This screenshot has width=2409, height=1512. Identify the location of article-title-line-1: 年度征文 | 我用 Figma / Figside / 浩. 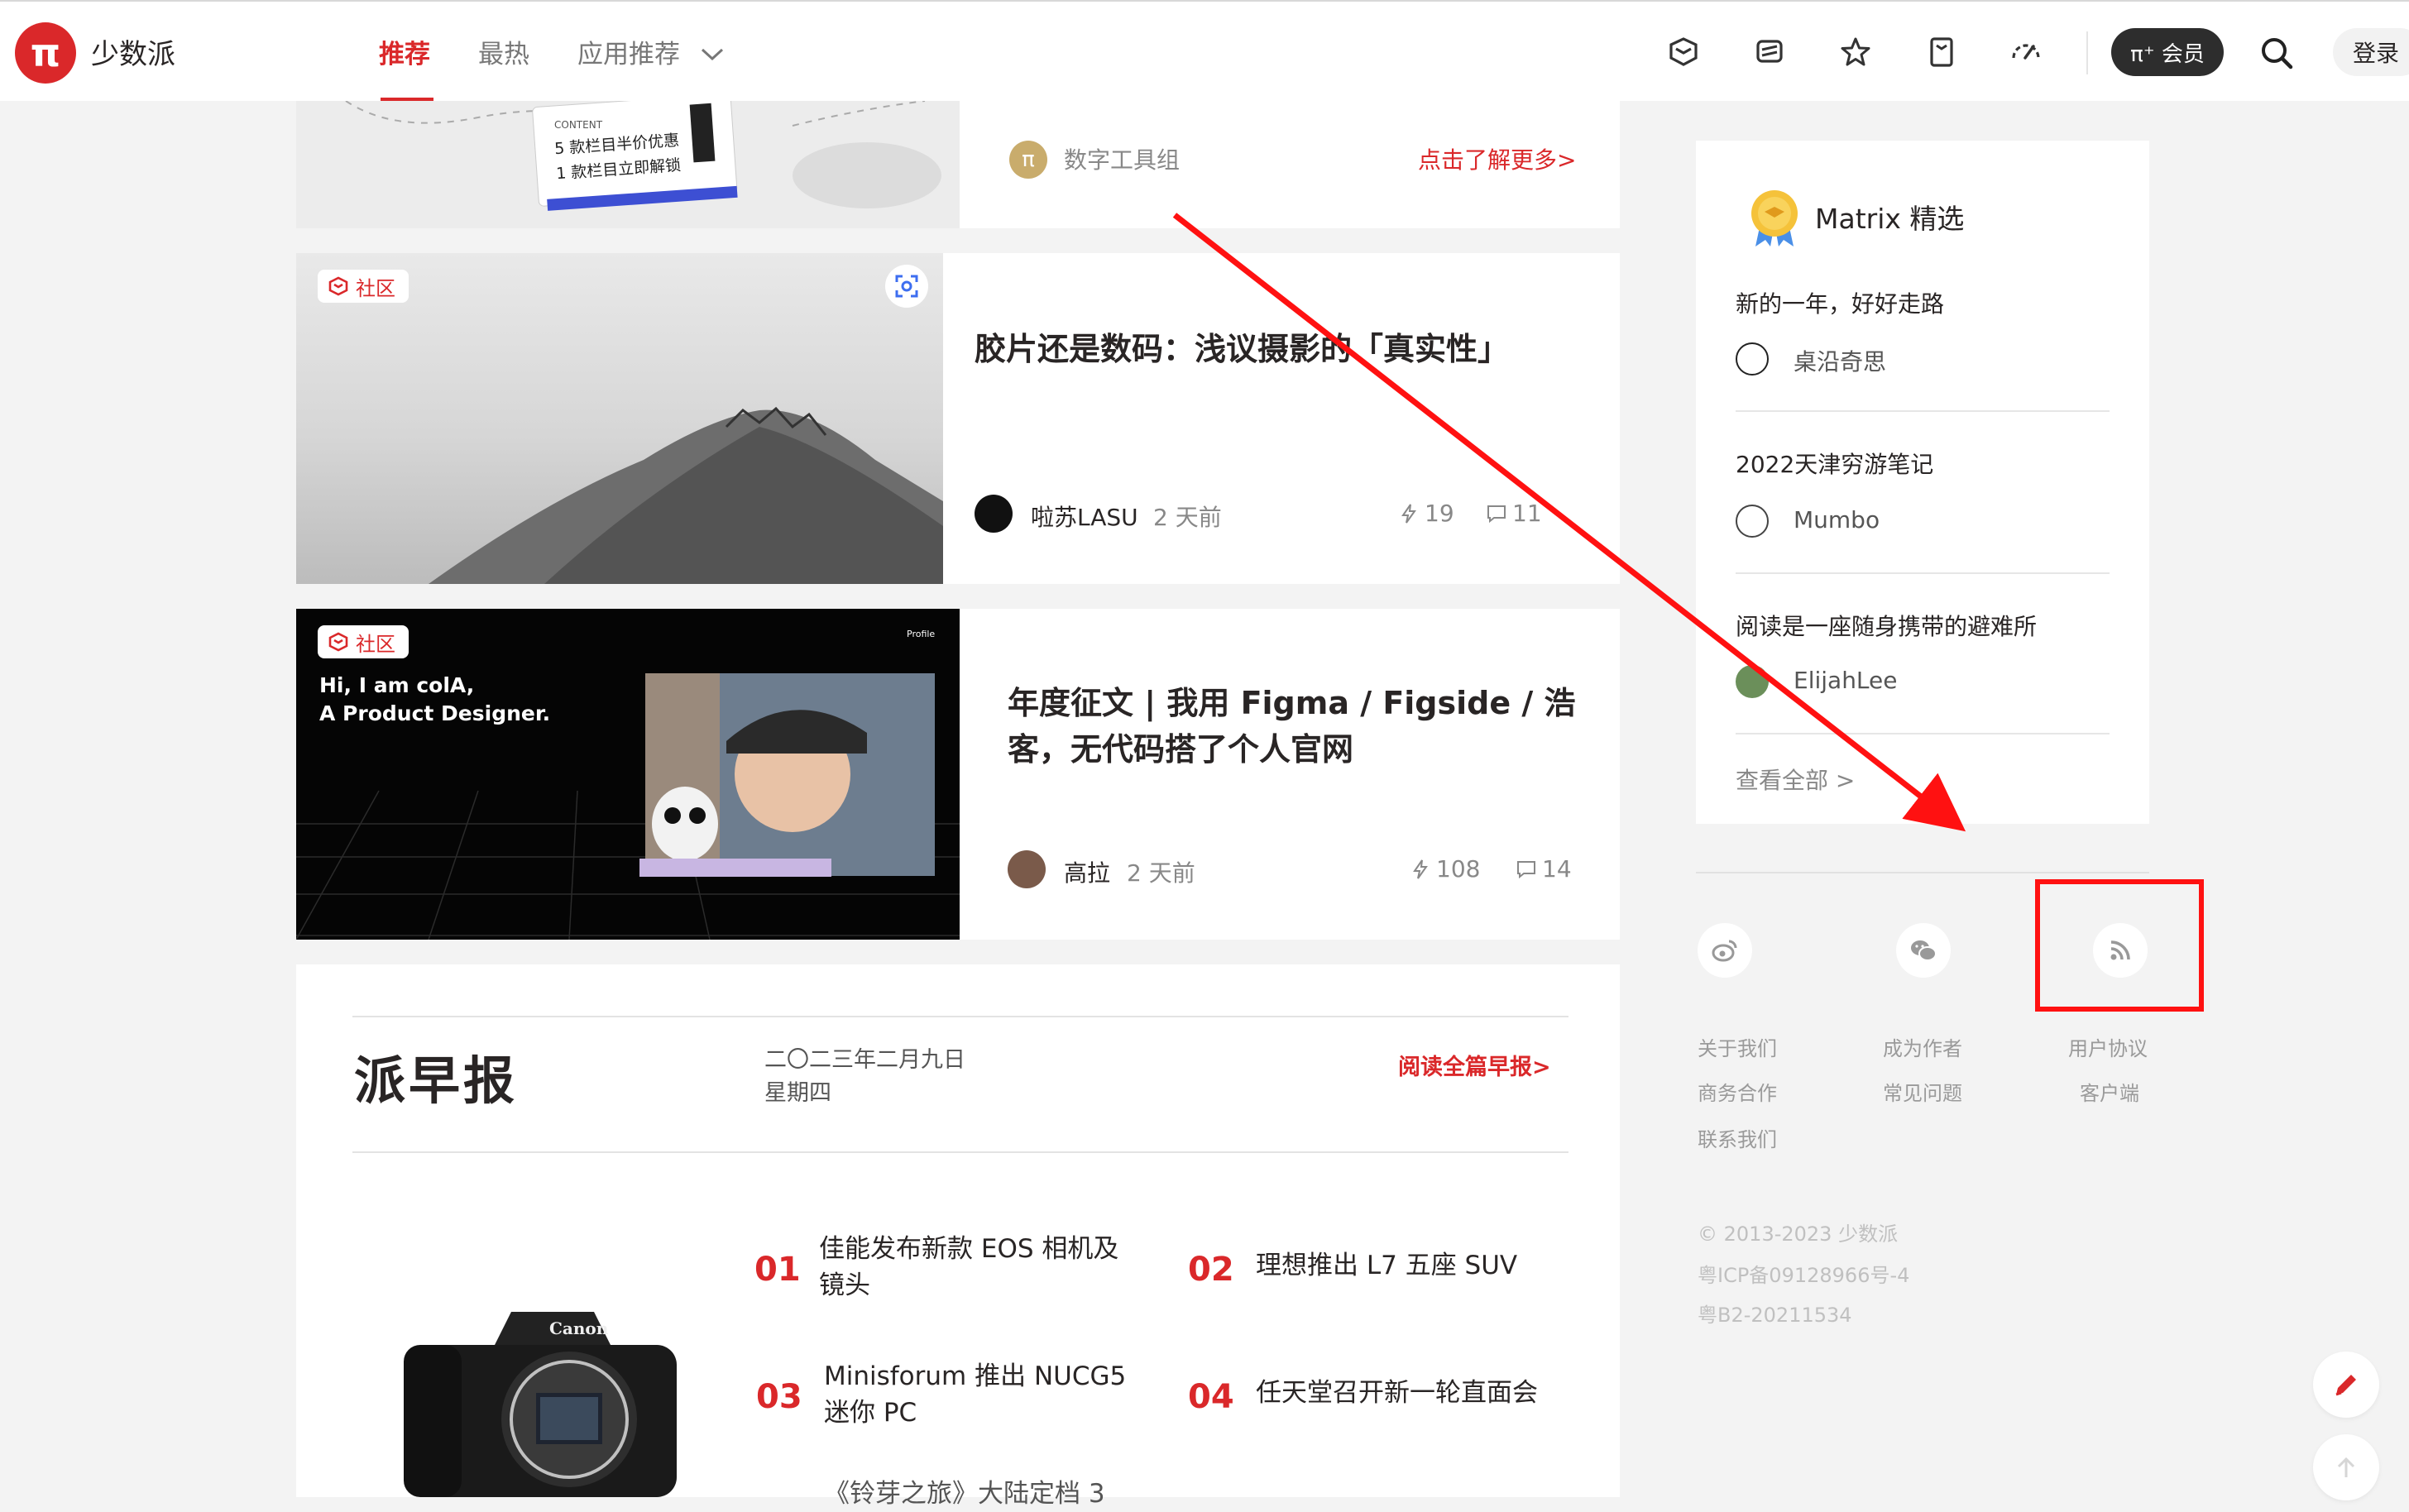
(1291, 703).